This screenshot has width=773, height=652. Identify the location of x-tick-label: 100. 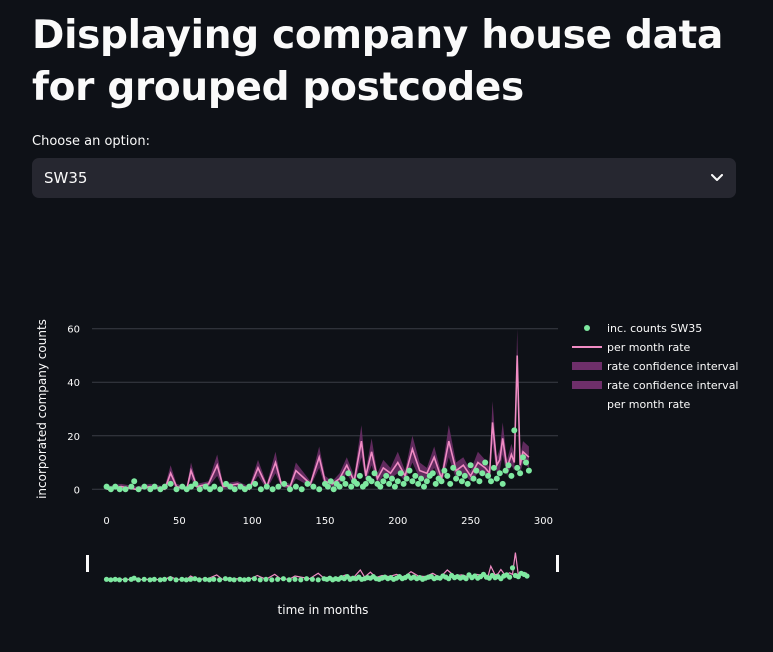
(252, 521).